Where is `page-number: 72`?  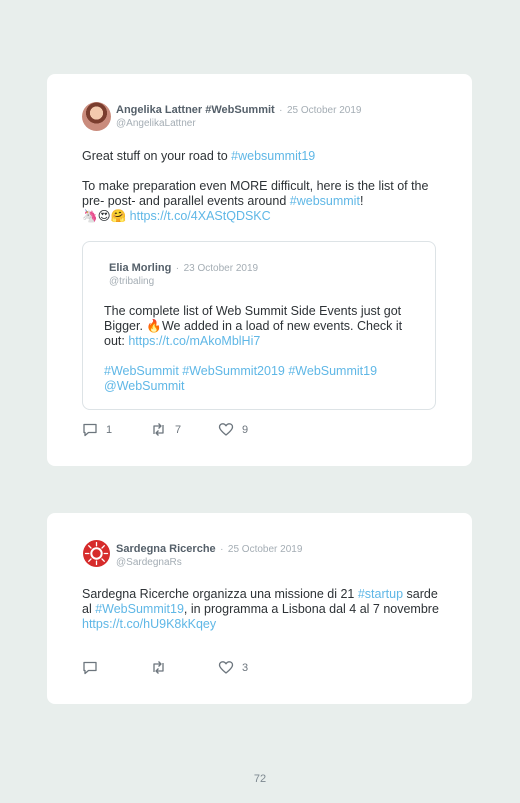 page-number: 72 is located at coordinates (260, 779).